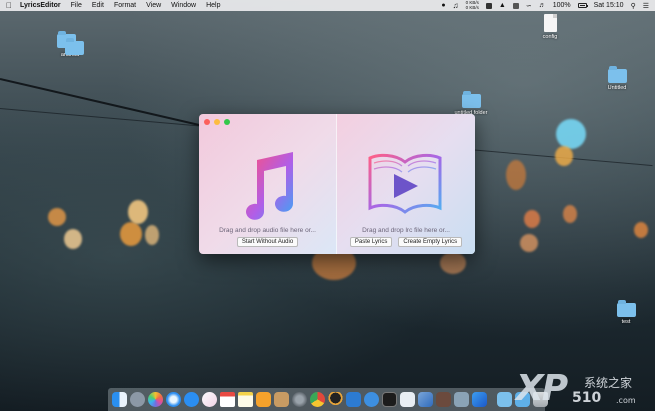 Image resolution: width=655 pixels, height=411 pixels. Describe the element at coordinates (562, 5) in the screenshot. I see `battery-percent: 100%` at that location.